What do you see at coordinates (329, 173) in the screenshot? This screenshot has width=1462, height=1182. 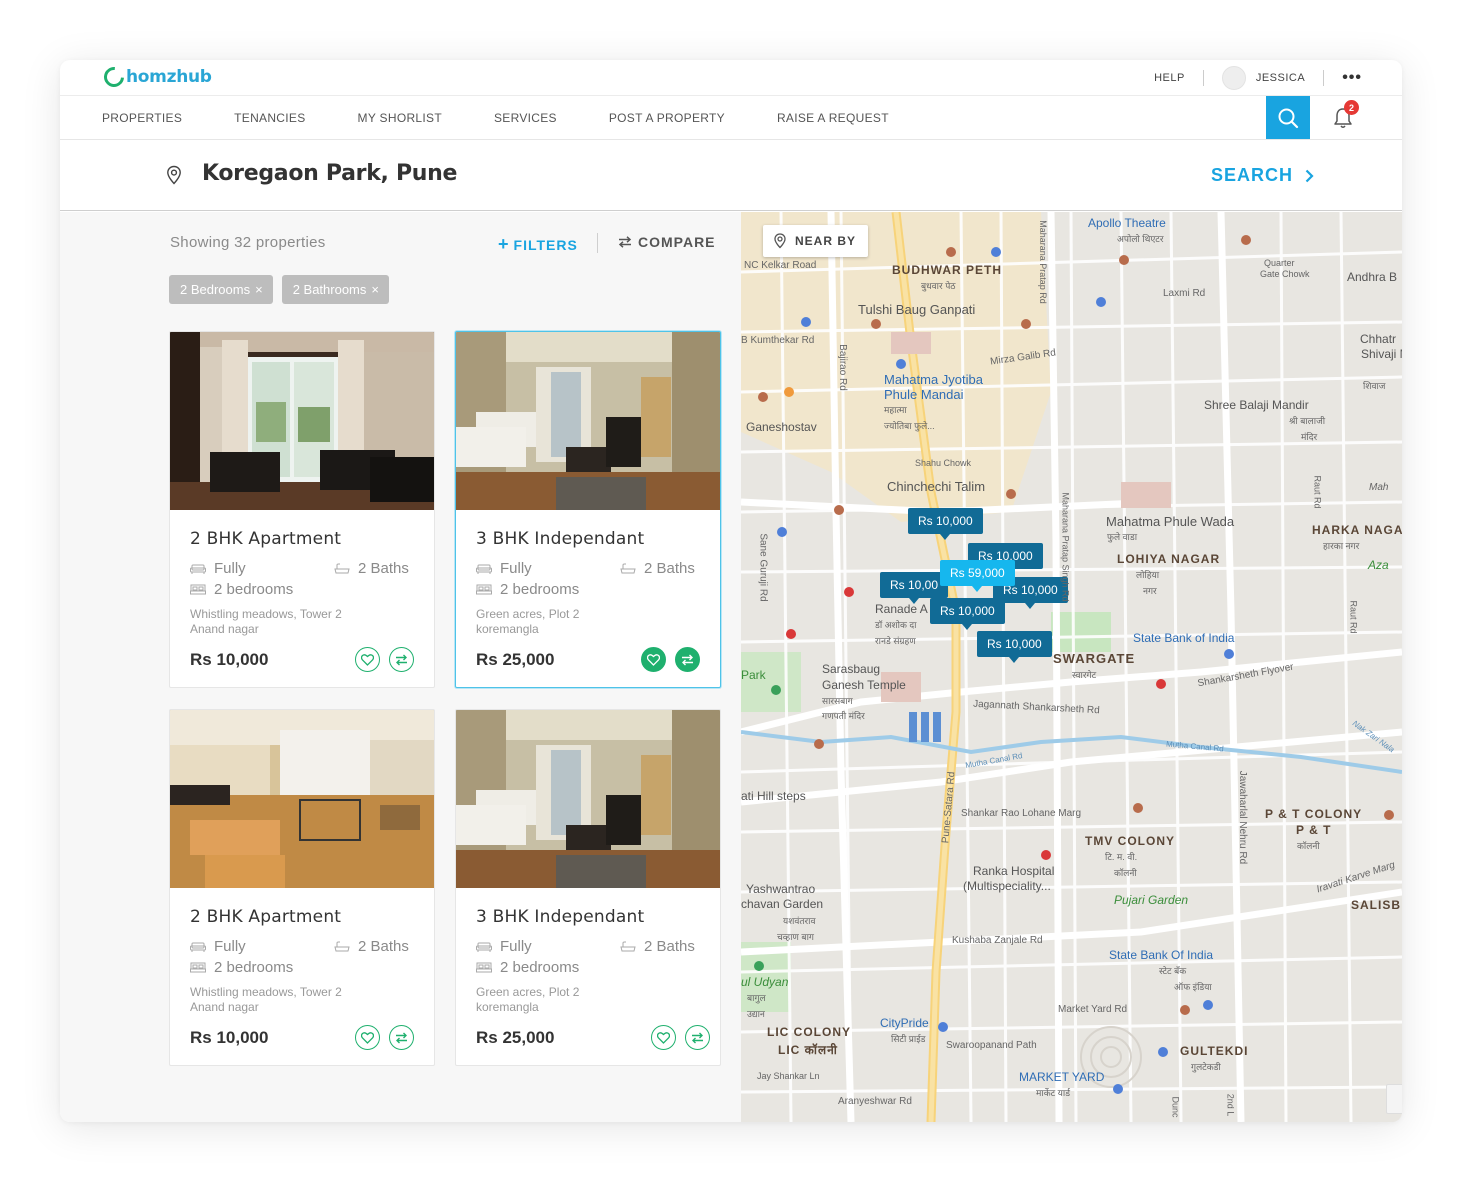 I see `location-input: Koregaon Park, Pune` at bounding box center [329, 173].